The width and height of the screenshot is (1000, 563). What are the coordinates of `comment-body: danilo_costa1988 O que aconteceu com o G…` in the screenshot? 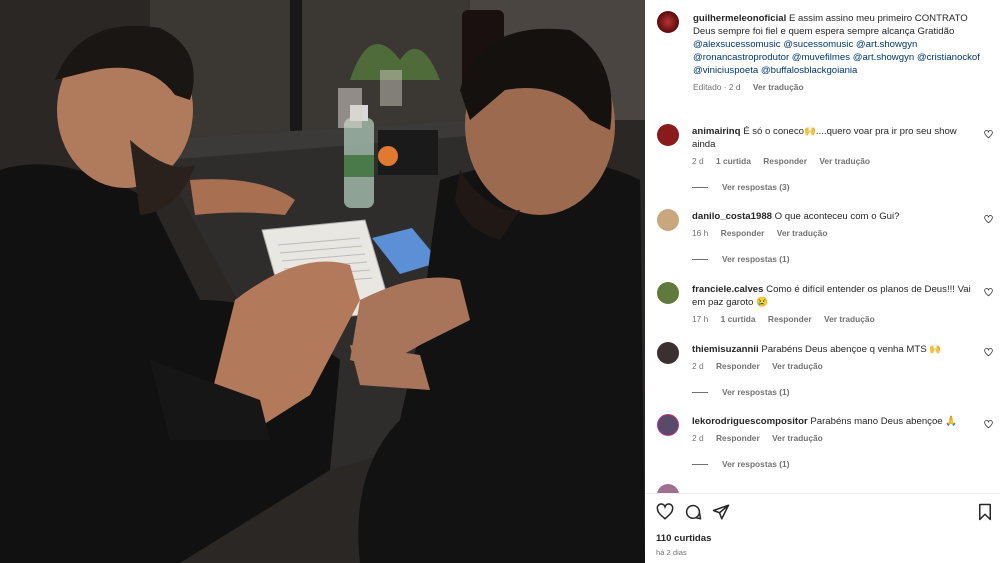 It's located at (833, 225).